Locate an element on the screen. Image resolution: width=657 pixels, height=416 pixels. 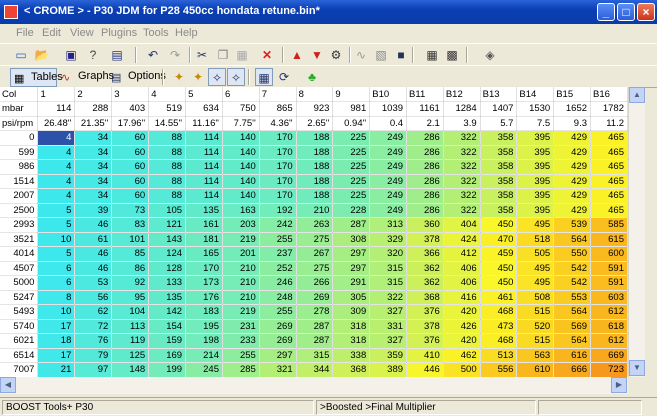
table-cell: 462 is located at coordinates (462, 355).